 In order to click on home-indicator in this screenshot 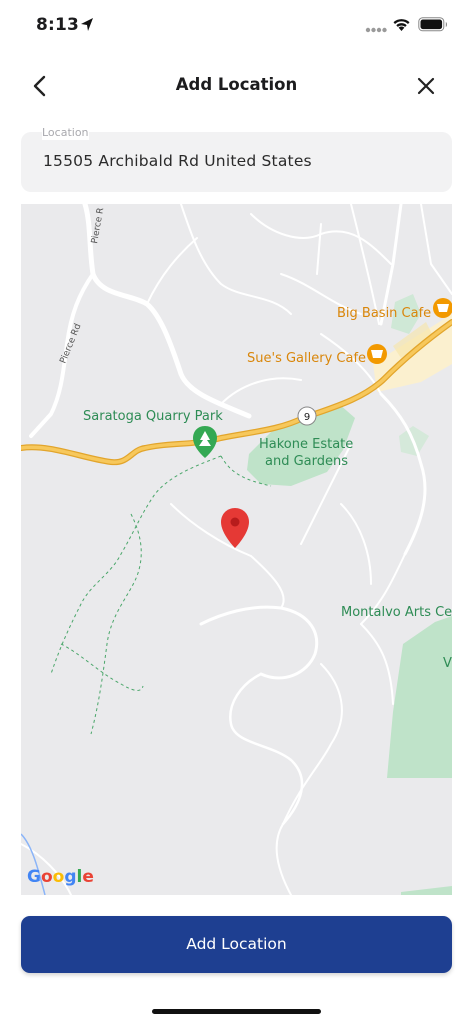, I will do `click(236, 1011)`.